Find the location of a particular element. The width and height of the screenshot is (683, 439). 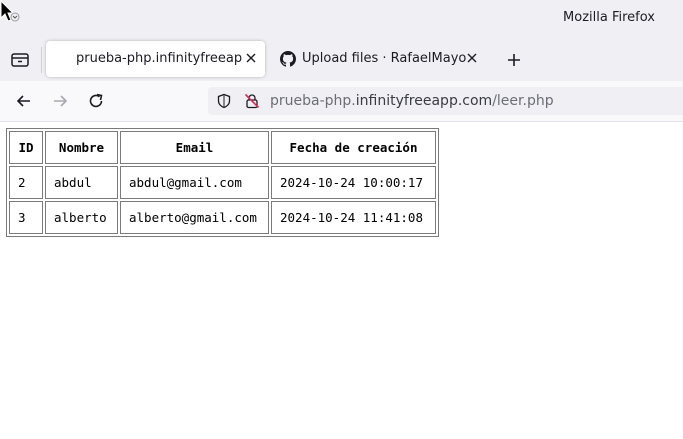

url-path: /leer.php is located at coordinates (523, 101).